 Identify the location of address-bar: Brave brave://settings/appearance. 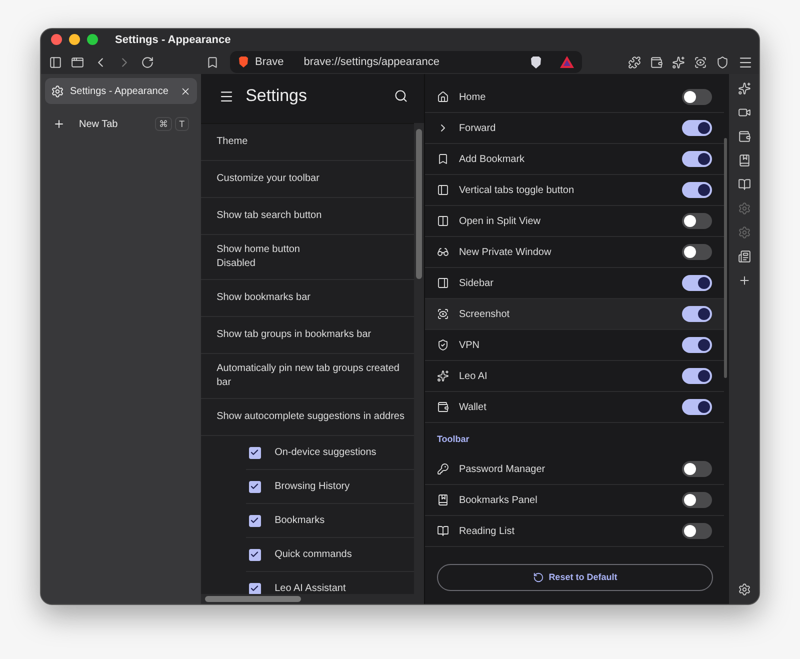
(406, 62).